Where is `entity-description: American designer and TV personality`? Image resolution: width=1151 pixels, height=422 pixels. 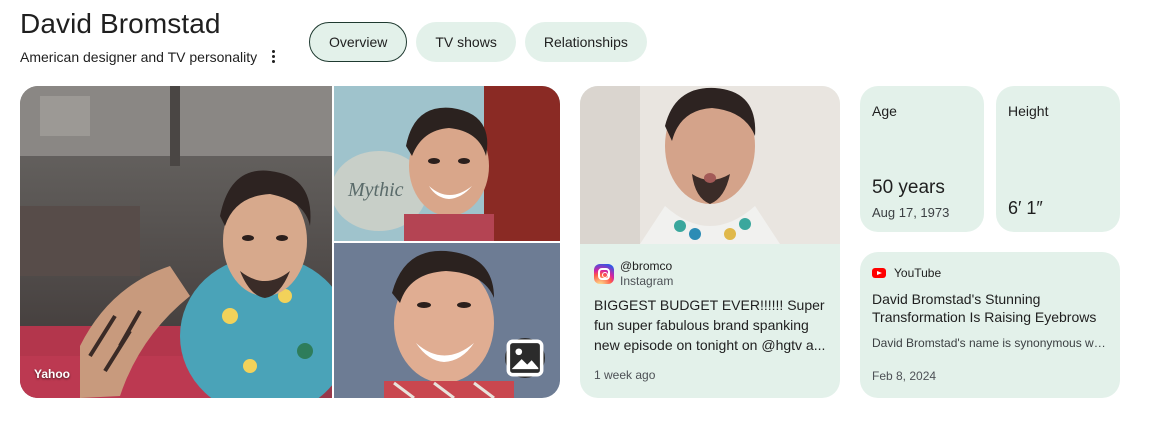
entity-description: American designer and TV personality is located at coordinates (139, 57).